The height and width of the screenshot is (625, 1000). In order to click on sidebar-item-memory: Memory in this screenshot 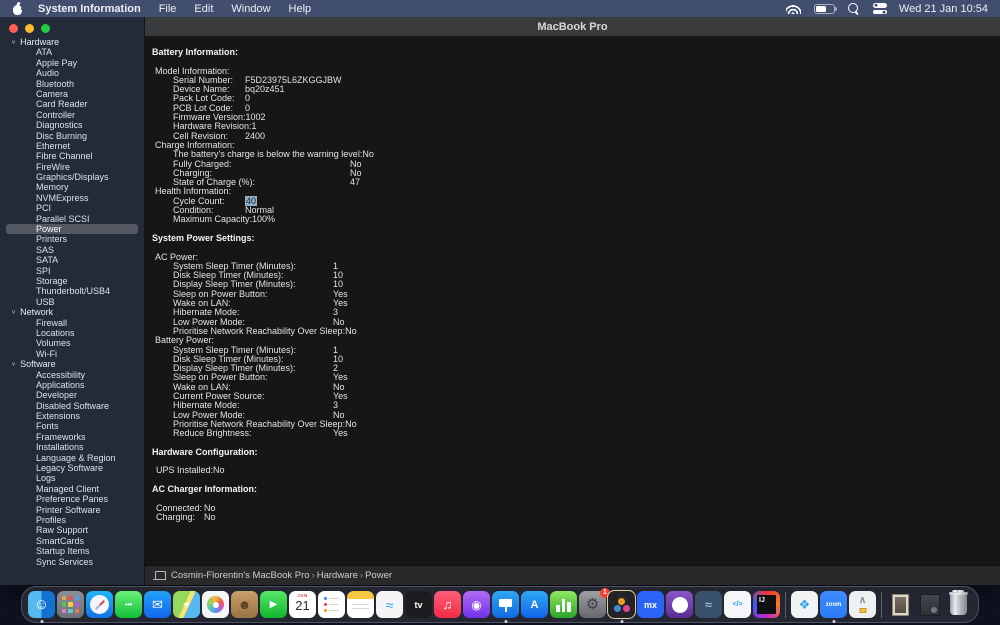, I will do `click(72, 187)`.